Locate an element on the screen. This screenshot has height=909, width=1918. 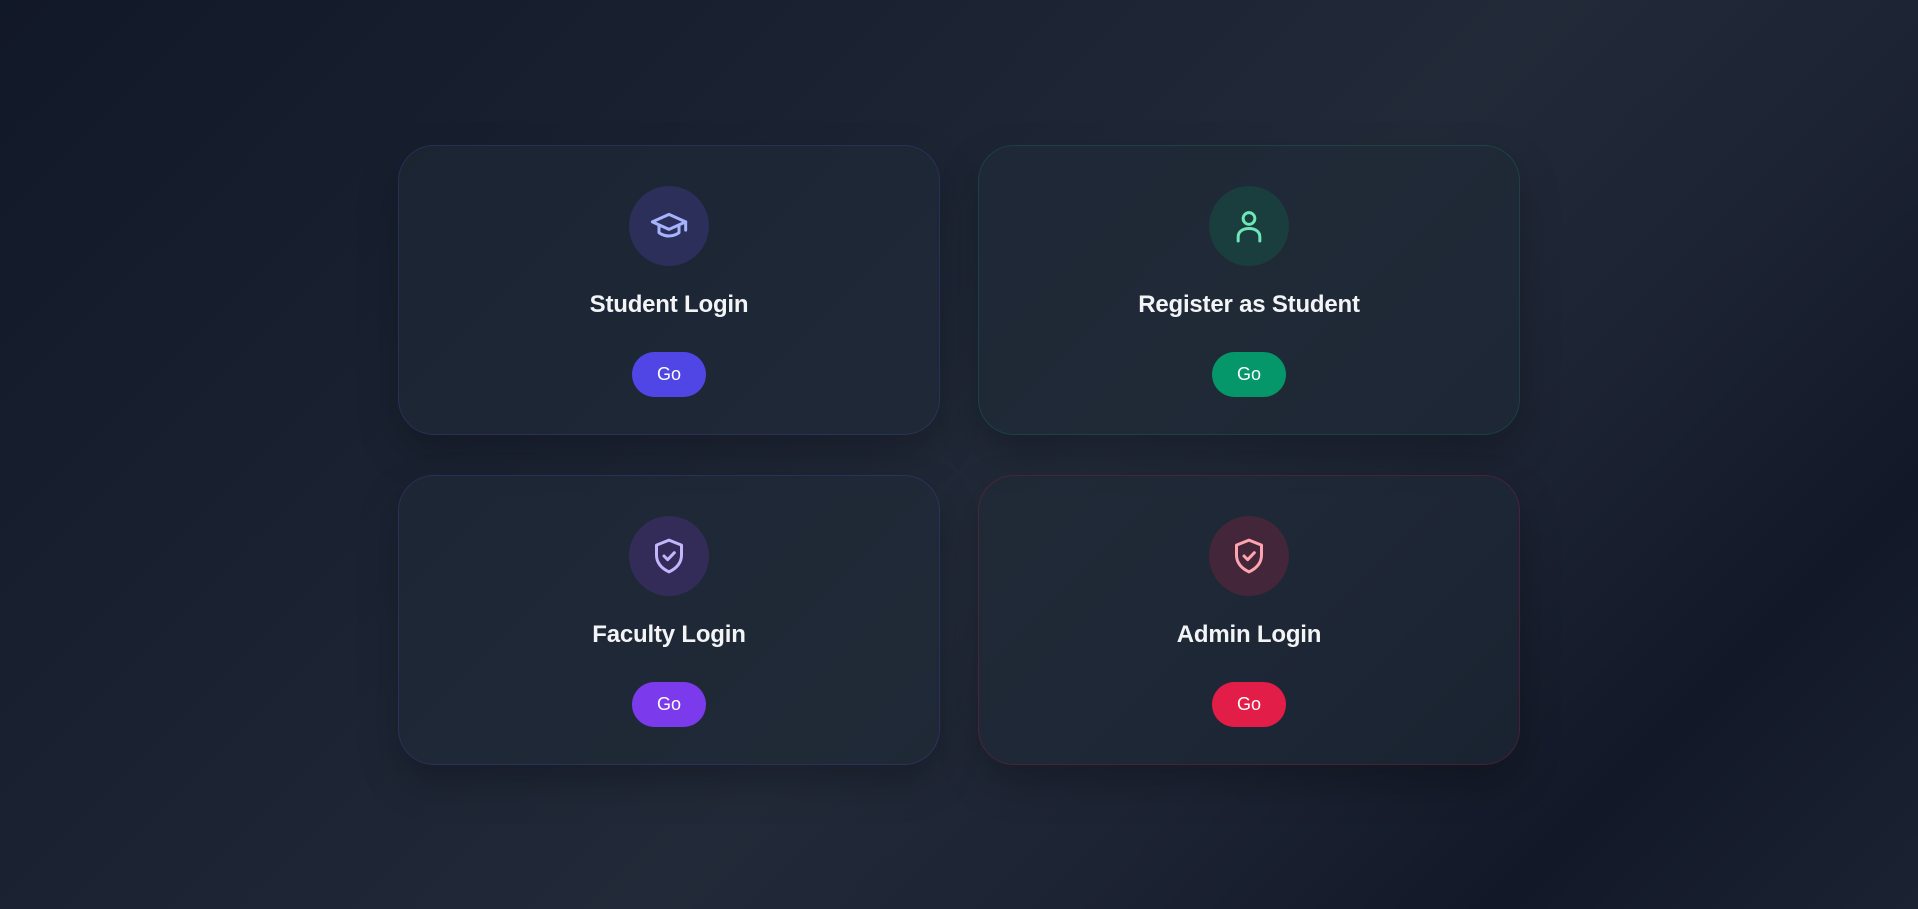
register-student-title: Register as Student is located at coordinates (1249, 304).